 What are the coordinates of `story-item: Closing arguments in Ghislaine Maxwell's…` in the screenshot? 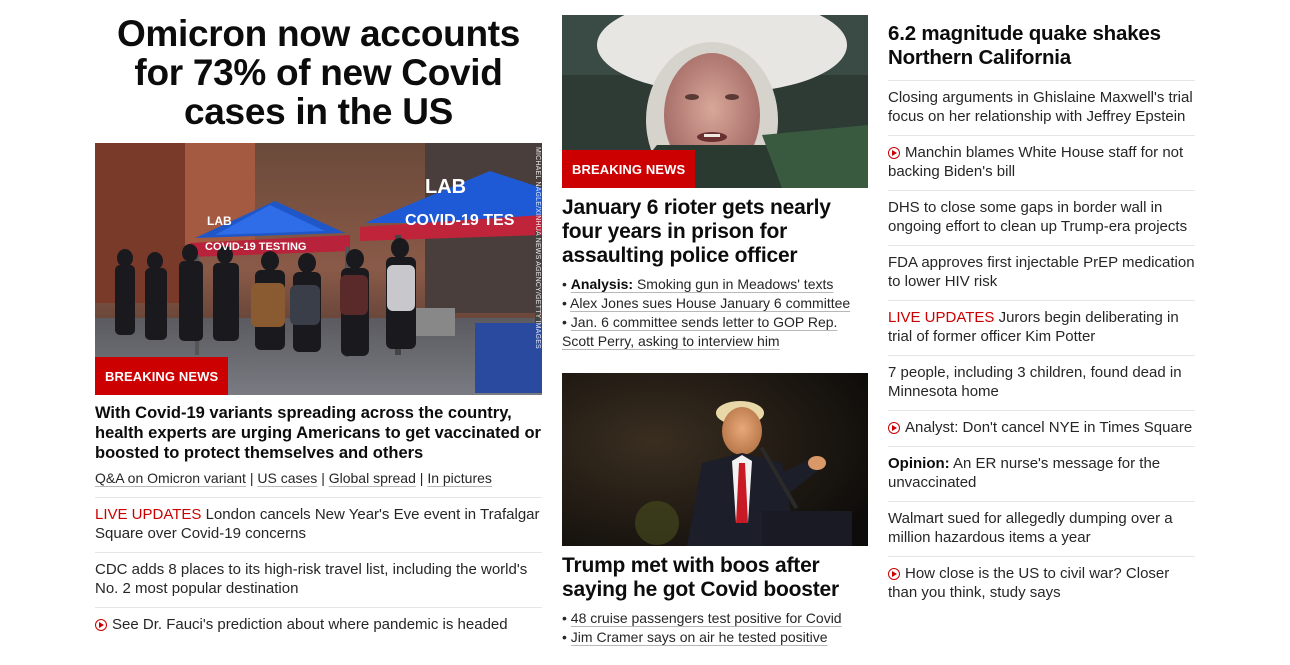 It's located at (1041, 107).